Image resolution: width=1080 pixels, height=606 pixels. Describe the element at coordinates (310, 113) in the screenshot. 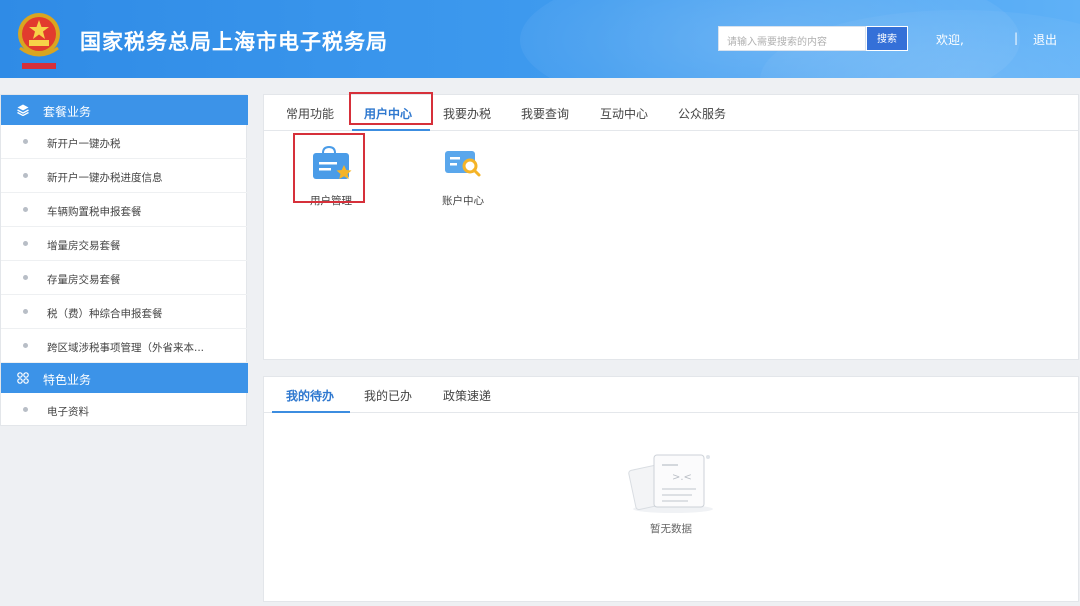

I see `tab-common-functions: 常用功能` at that location.